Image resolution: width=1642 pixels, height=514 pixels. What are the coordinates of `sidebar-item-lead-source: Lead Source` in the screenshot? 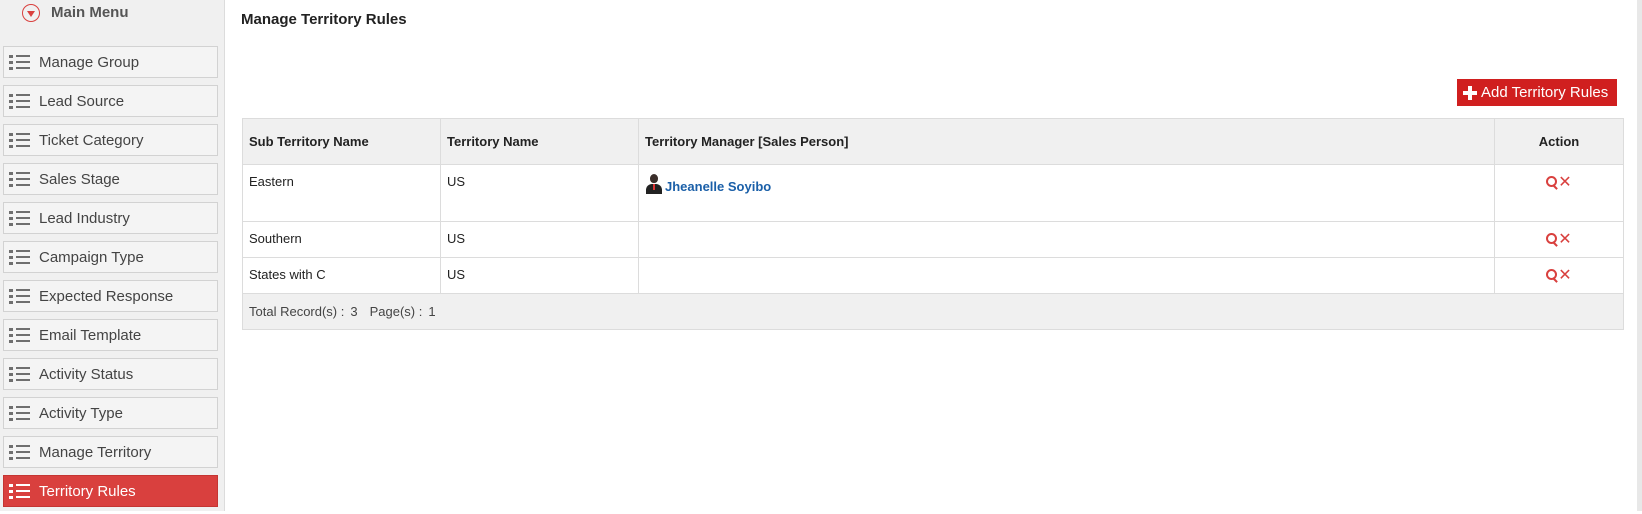 It's located at (110, 101).